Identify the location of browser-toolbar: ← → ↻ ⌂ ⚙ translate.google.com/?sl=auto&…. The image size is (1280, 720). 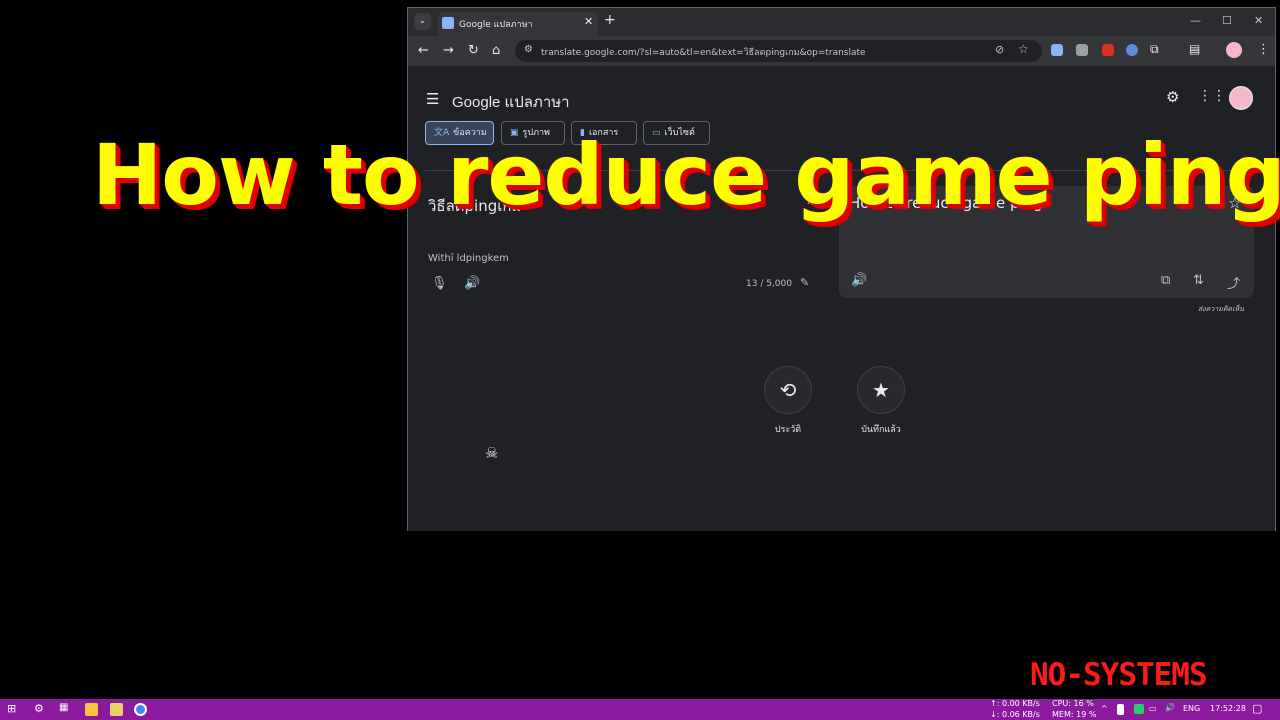
(841, 51).